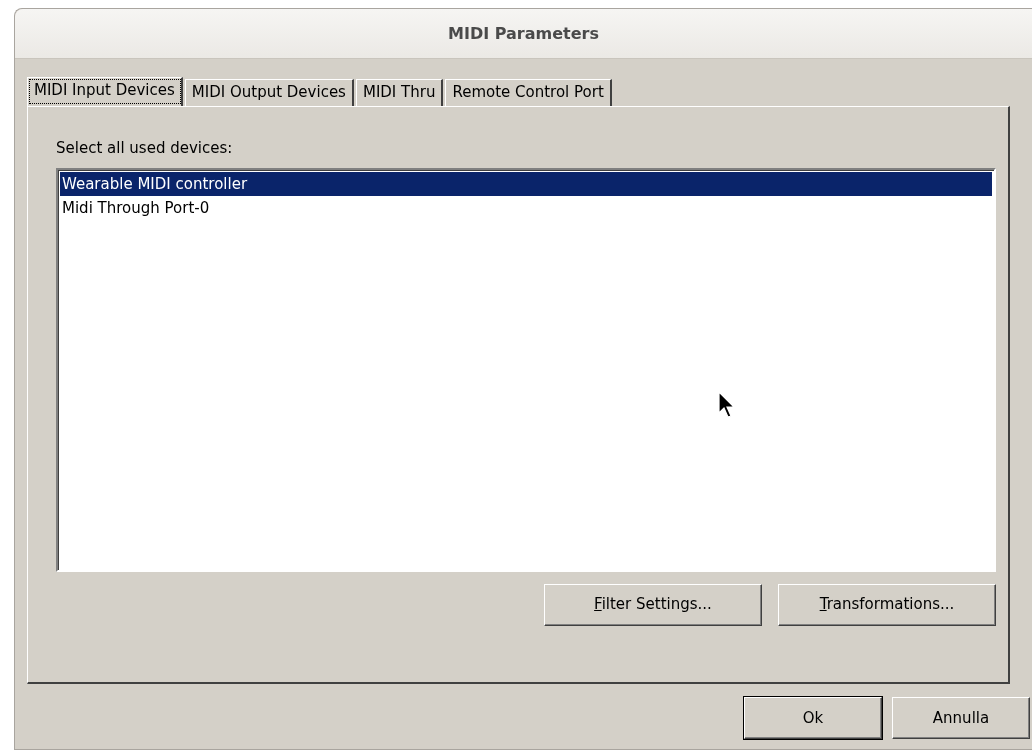 Image resolution: width=1032 pixels, height=750 pixels. What do you see at coordinates (526, 207) in the screenshot?
I see `list-item: Midi Through Port-0` at bounding box center [526, 207].